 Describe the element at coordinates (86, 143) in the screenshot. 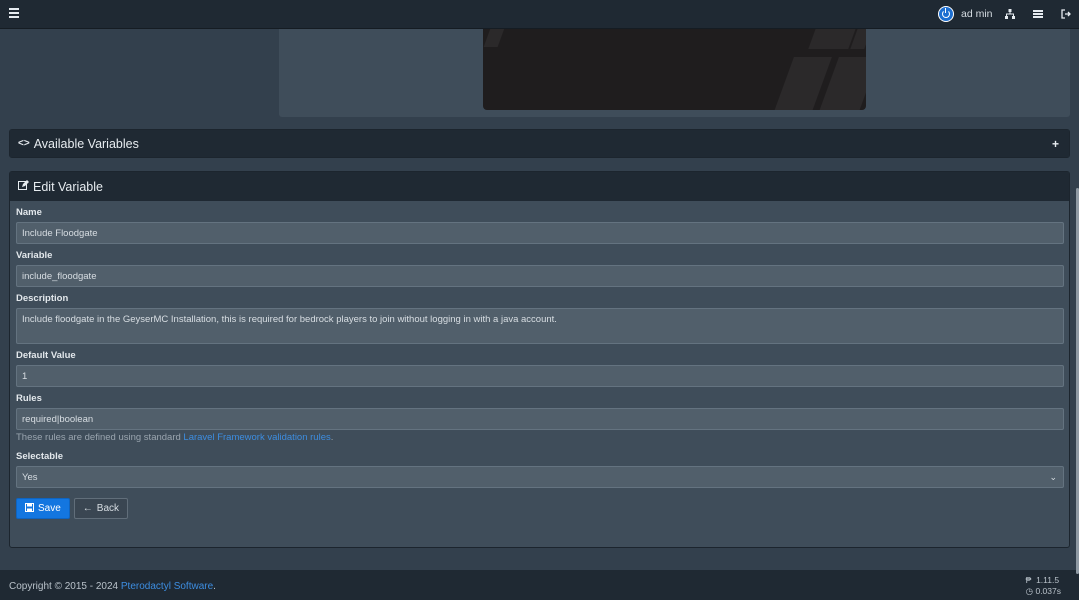

I see `available-variables-title: Available Variables` at that location.